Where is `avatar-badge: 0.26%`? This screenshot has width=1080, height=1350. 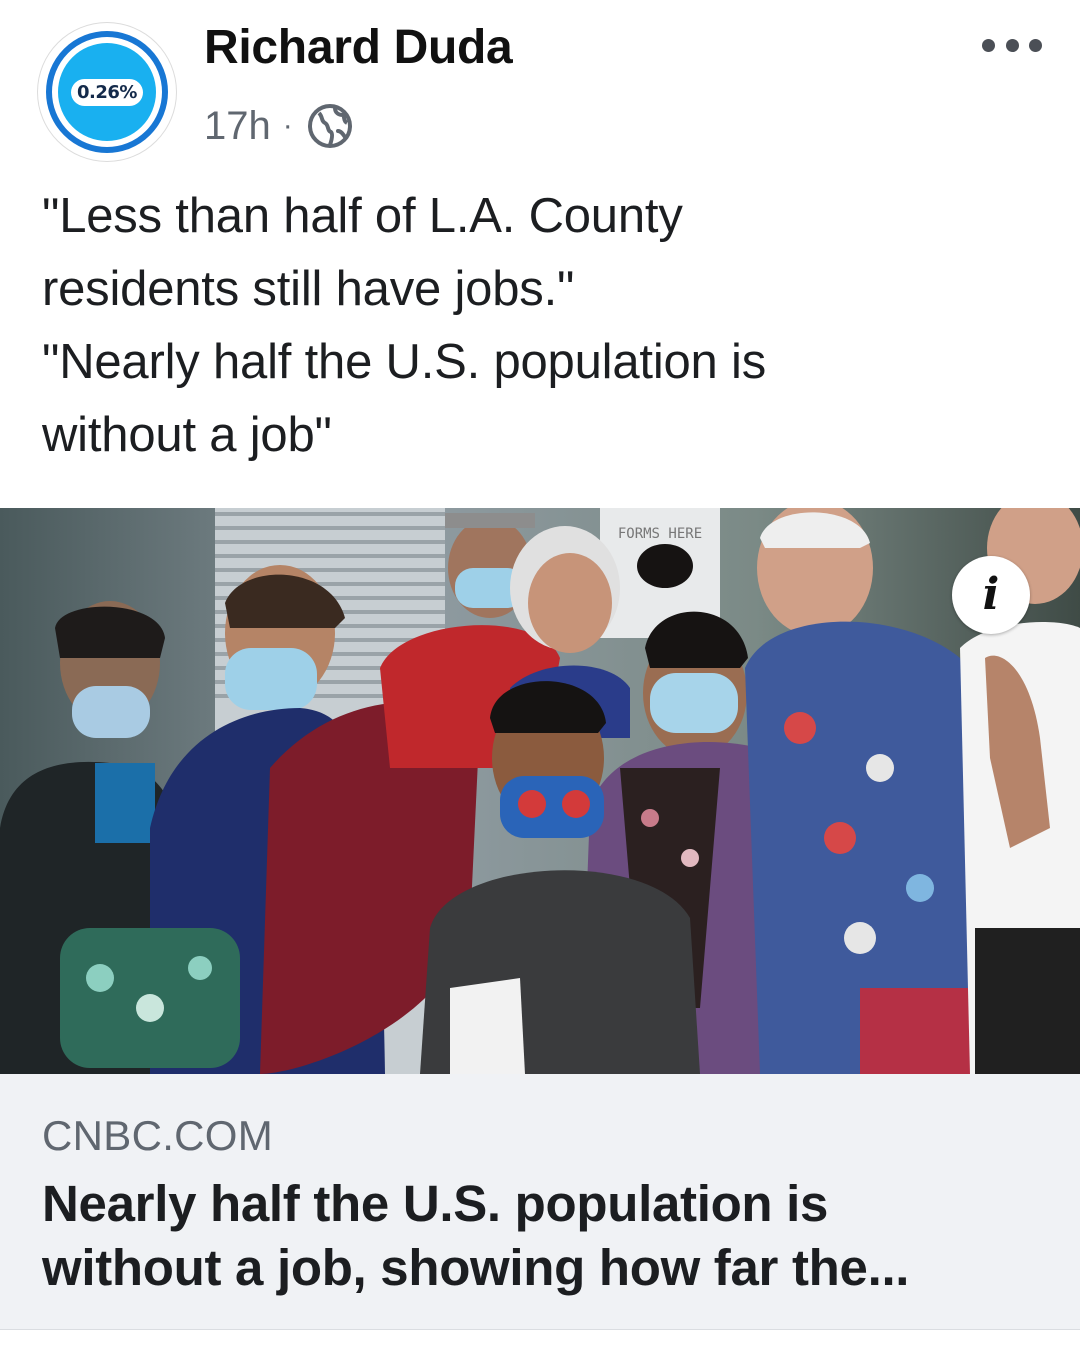
avatar-badge: 0.26% is located at coordinates (107, 92).